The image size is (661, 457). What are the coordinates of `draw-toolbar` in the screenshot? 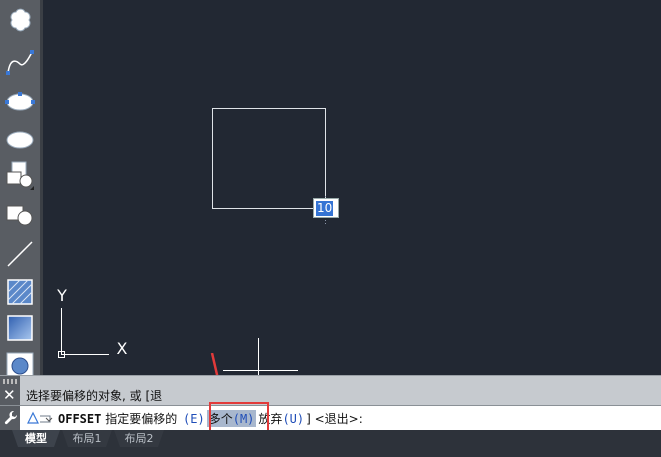 It's located at (21, 190).